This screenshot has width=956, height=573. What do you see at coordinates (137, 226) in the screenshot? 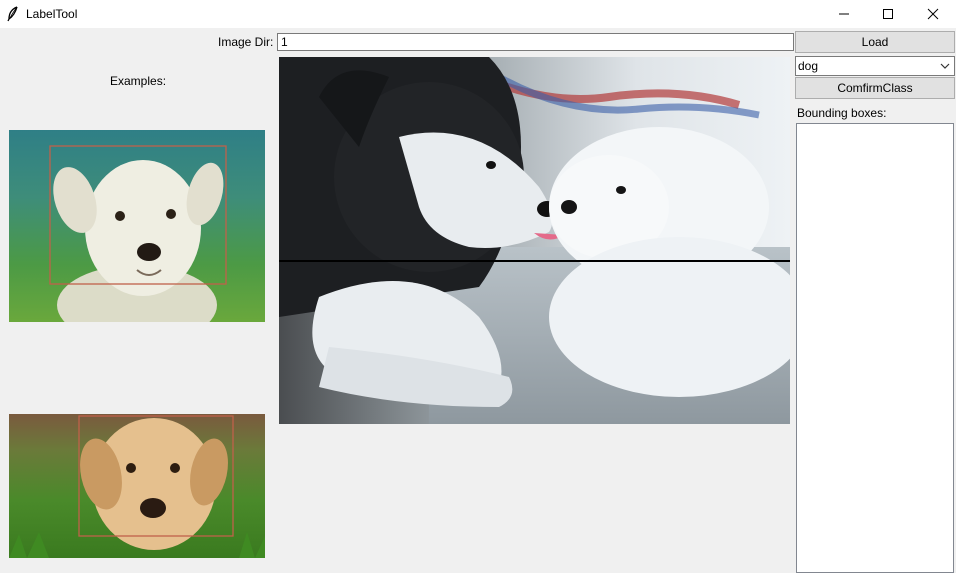
I see `example-image-puppy-white` at bounding box center [137, 226].